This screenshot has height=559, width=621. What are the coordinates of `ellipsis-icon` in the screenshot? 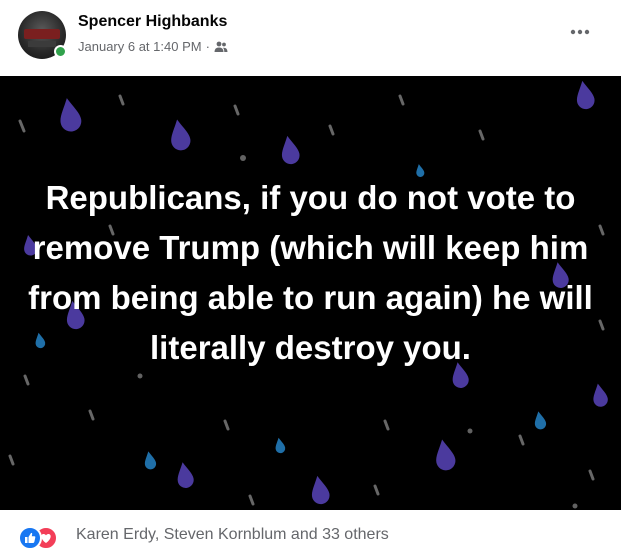 It's located at (580, 32).